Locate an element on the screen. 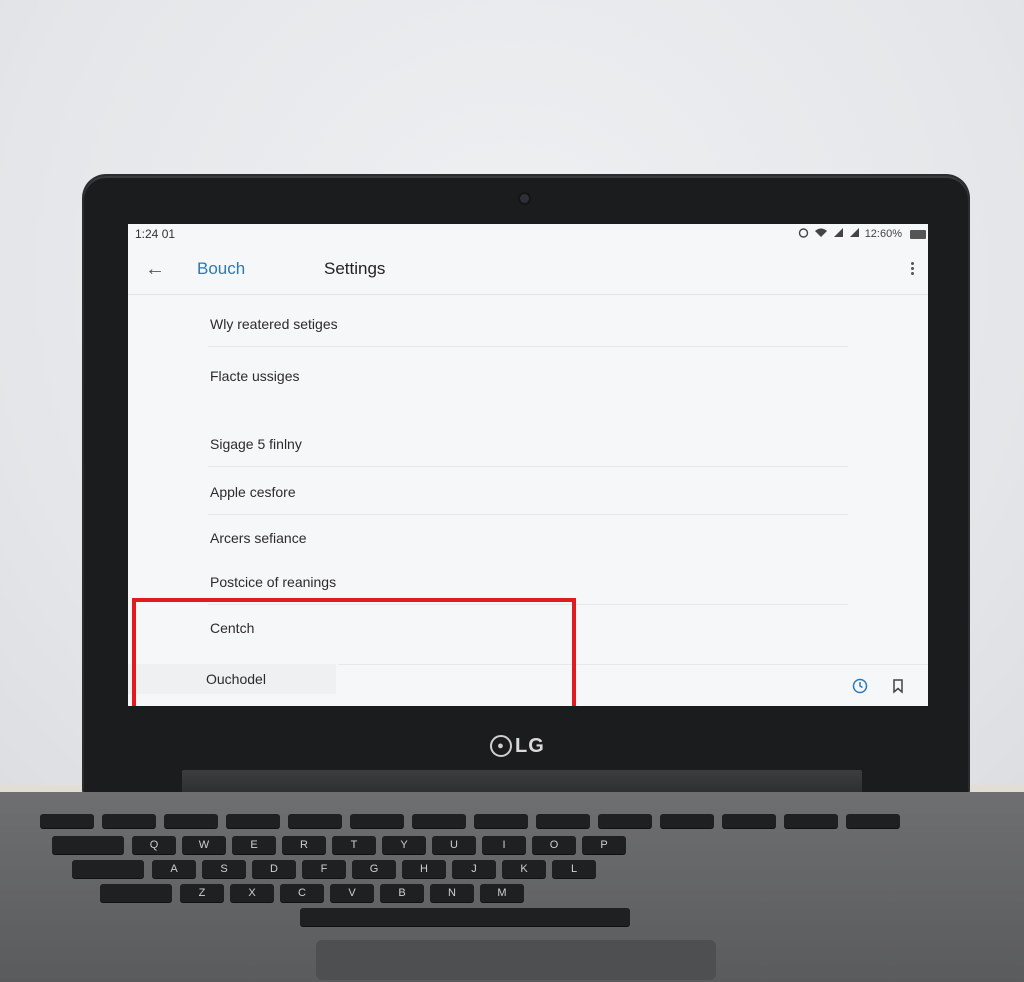 This screenshot has width=1024, height=982. status-bar: 1:24 01 12:60% is located at coordinates (528, 235).